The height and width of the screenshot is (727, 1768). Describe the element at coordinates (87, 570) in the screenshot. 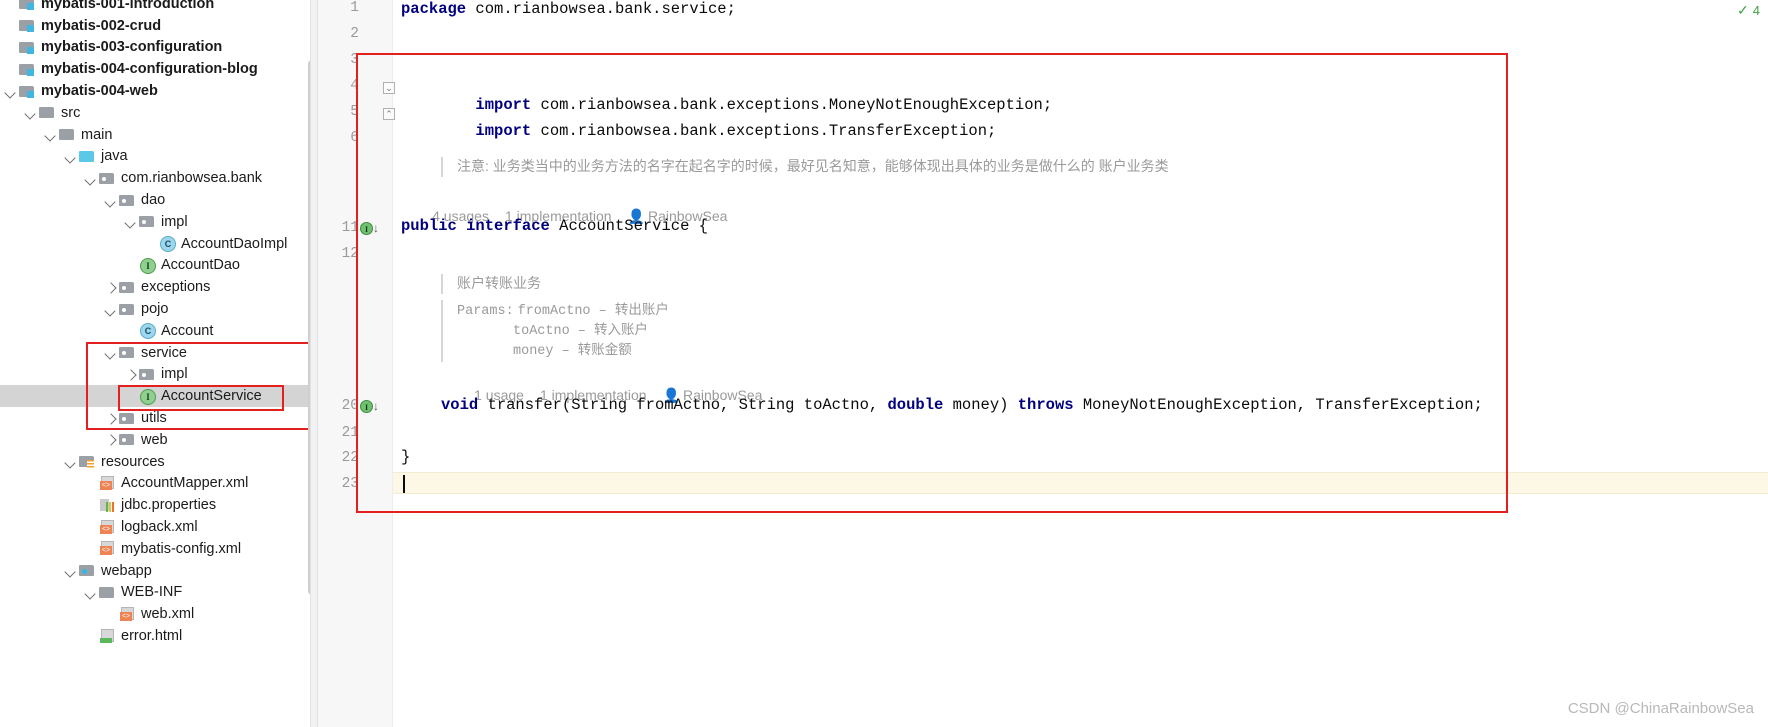

I see `webapp-folder-icon` at that location.